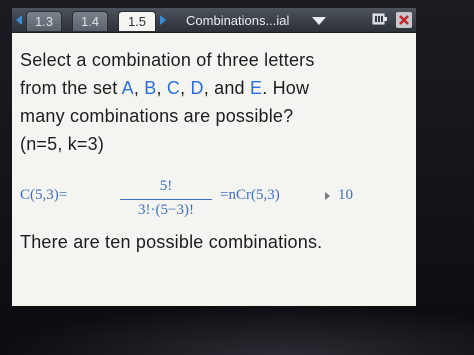 This screenshot has width=474, height=355. I want to click on tab-1-3: 1.3, so click(44, 21).